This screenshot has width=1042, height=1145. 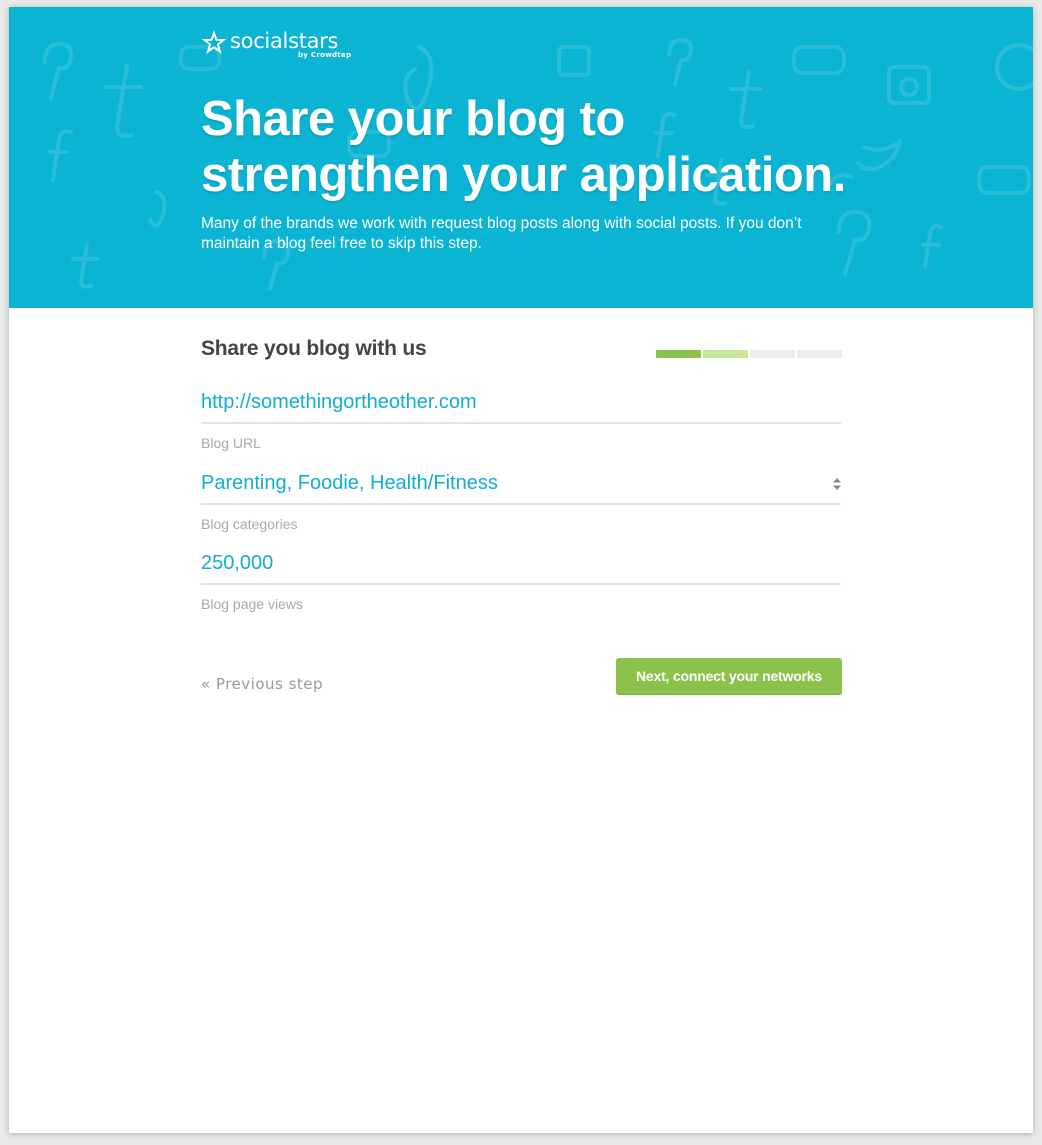 I want to click on page-title-line-1: Share your blog to, so click(x=413, y=119).